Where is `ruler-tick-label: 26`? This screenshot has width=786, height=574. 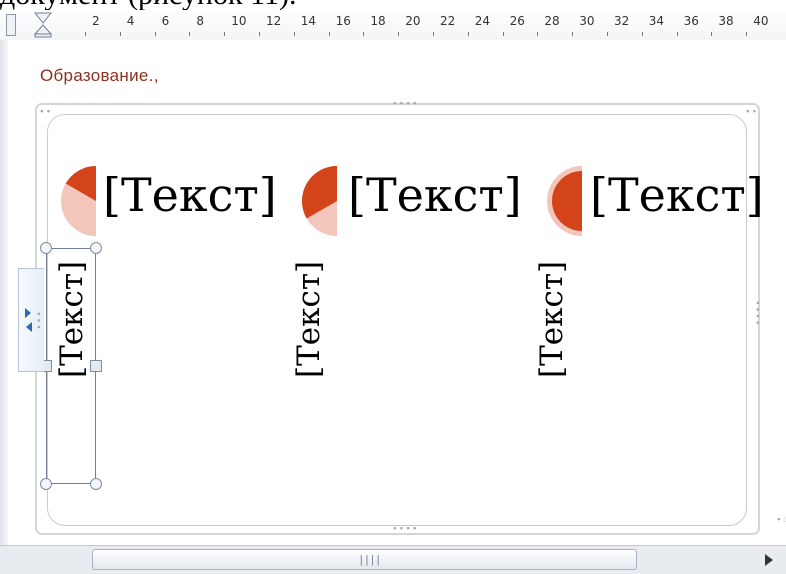 ruler-tick-label: 26 is located at coordinates (517, 21).